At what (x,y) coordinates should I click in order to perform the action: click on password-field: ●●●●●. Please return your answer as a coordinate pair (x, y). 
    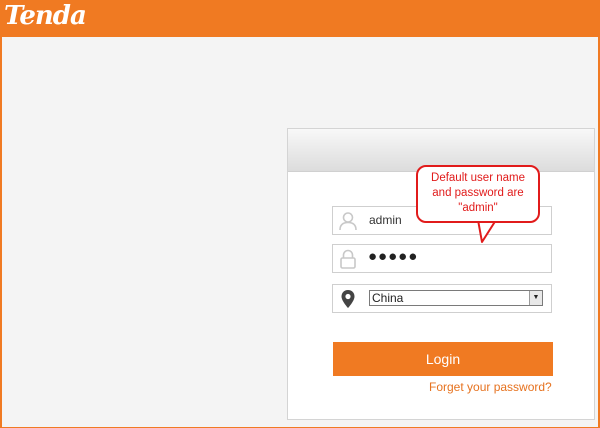
    Looking at the image, I should click on (442, 258).